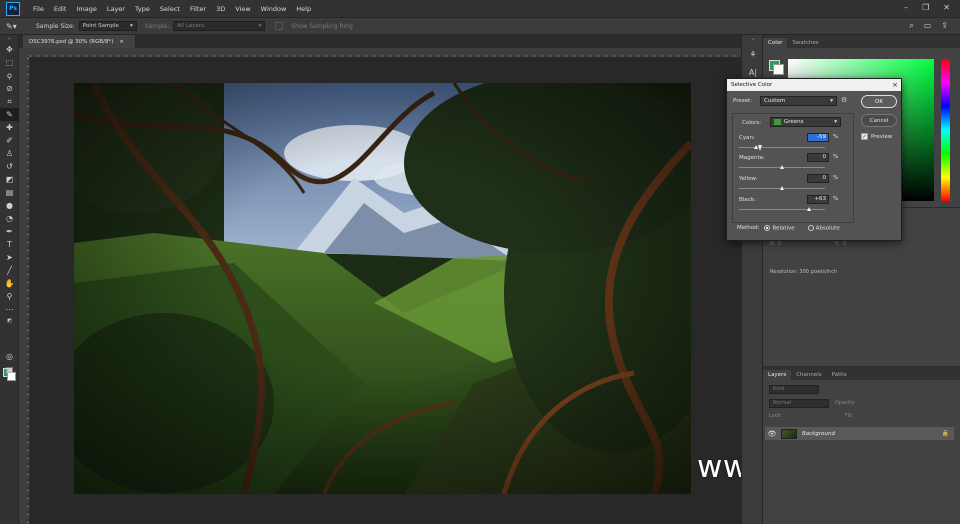  I want to click on menu-3d: 3D, so click(220, 9).